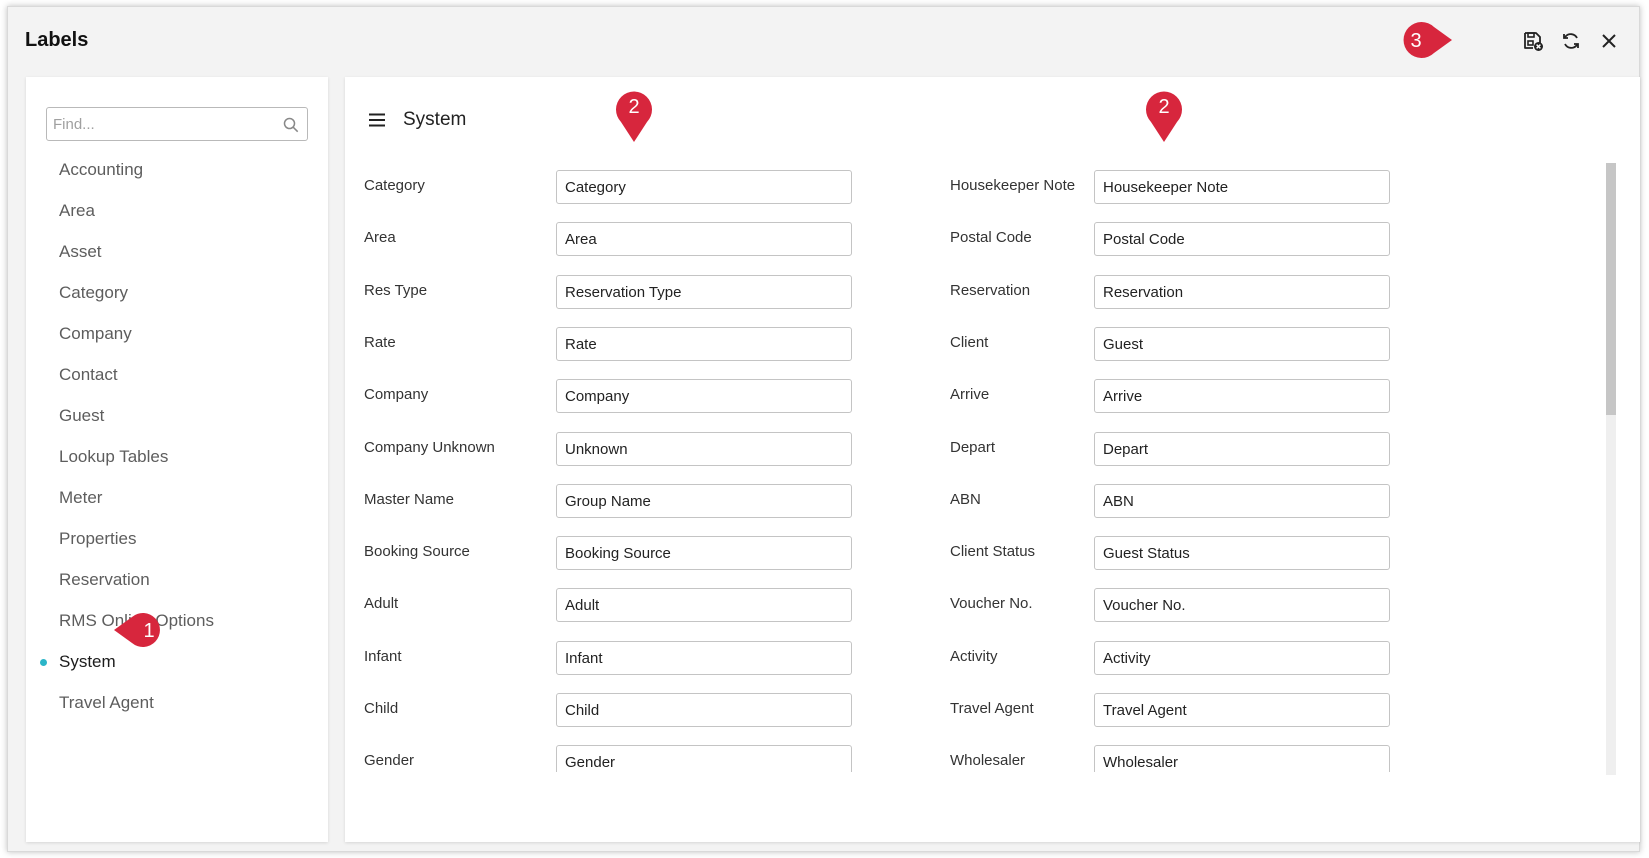  I want to click on right-label-wholesaler: Wholesaler, so click(988, 760).